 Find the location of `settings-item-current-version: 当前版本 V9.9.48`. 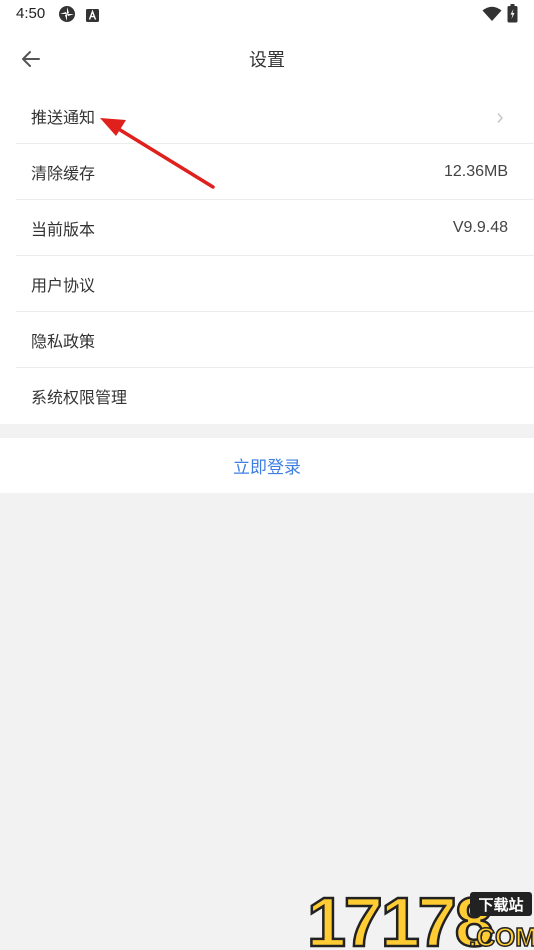

settings-item-current-version: 当前版本 V9.9.48 is located at coordinates (267, 228).